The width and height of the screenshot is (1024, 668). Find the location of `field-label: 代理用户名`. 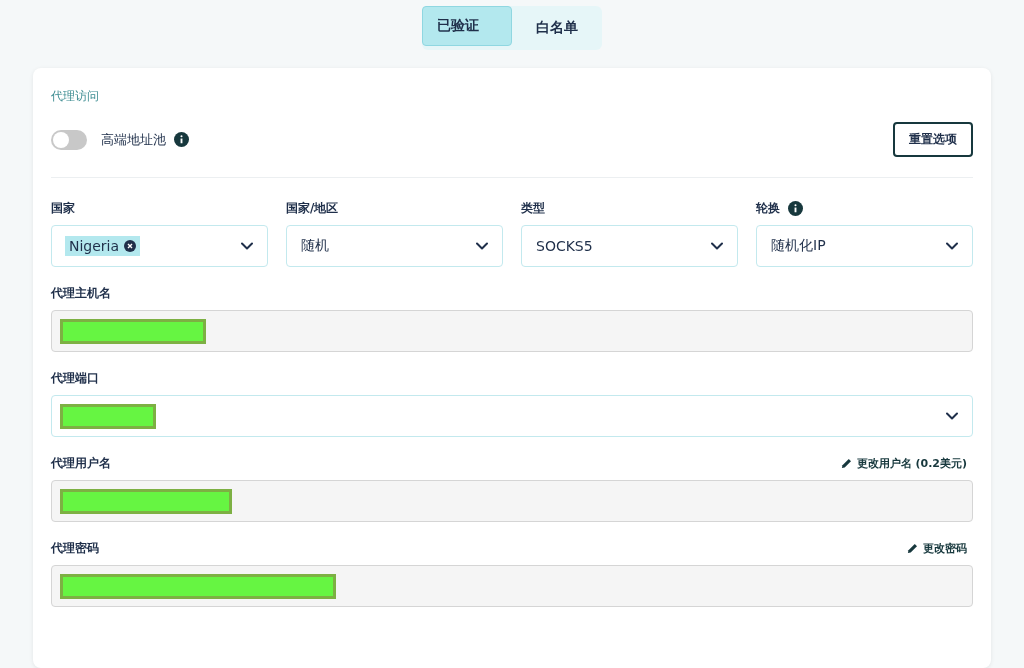

field-label: 代理用户名 is located at coordinates (81, 463).